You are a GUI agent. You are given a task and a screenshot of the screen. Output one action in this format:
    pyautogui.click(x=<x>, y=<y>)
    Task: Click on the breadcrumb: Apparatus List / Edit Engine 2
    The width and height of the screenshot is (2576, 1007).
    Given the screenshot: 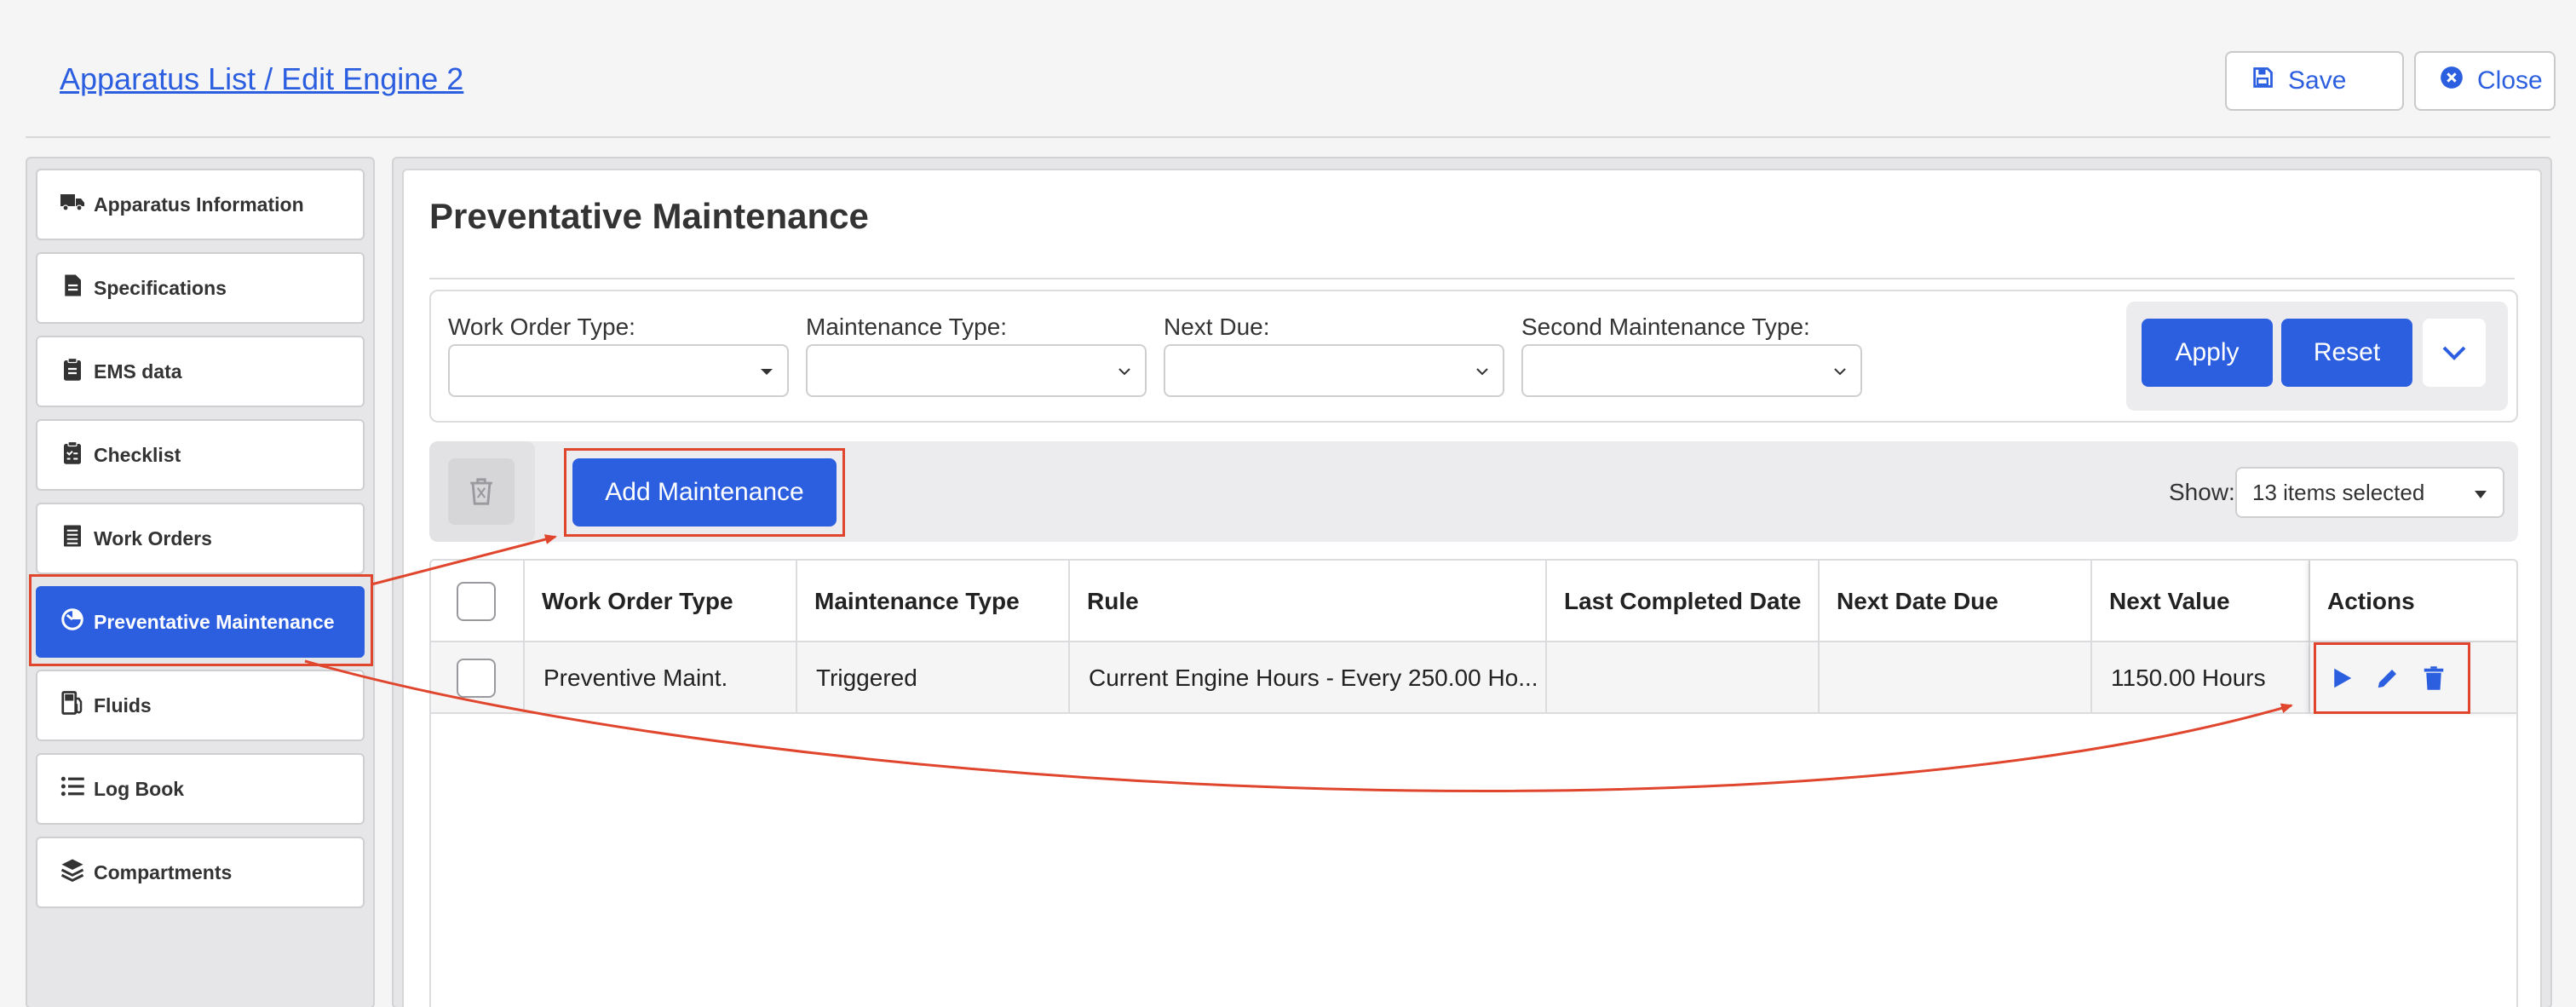 What is the action you would take?
    pyautogui.click(x=261, y=79)
    